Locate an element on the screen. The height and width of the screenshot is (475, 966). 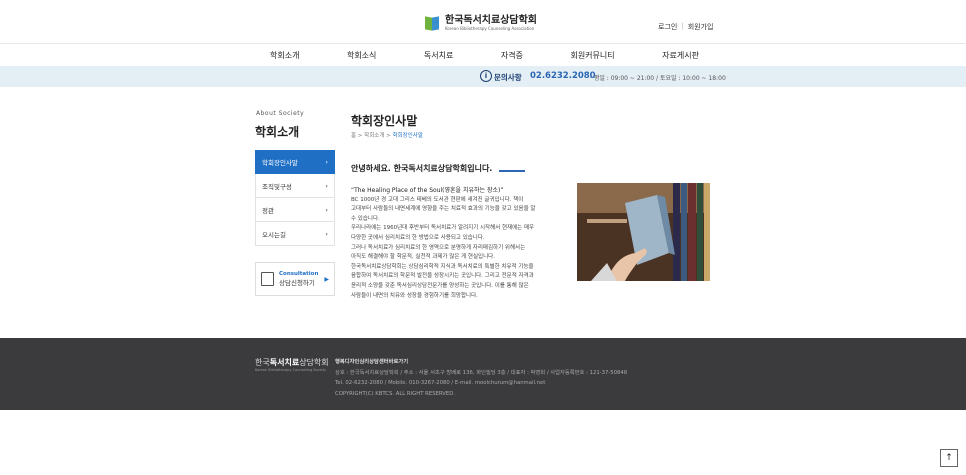
login-link: 로그인 is located at coordinates (667, 27).